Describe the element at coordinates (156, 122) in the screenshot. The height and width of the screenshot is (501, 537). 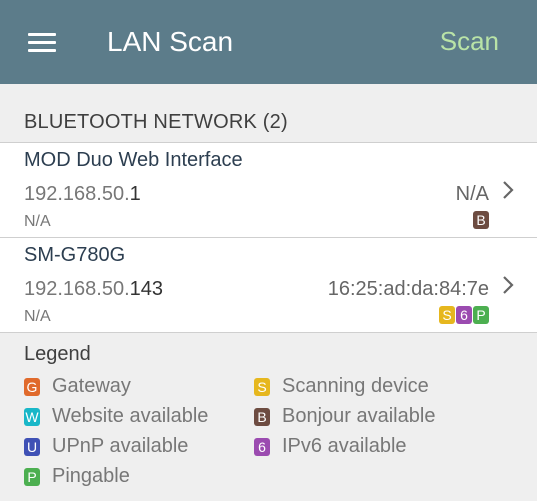
I see `section-header: BLUETOOTH NETWORK (2)` at that location.